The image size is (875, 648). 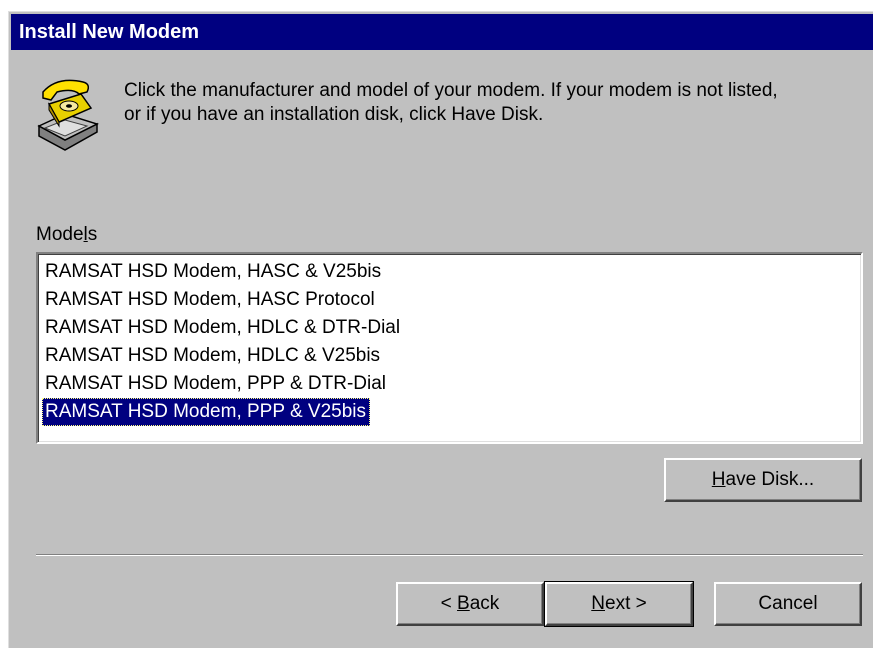 I want to click on list-item: RAMSAT HSD Modem, HASC & V25bis, so click(x=211, y=272).